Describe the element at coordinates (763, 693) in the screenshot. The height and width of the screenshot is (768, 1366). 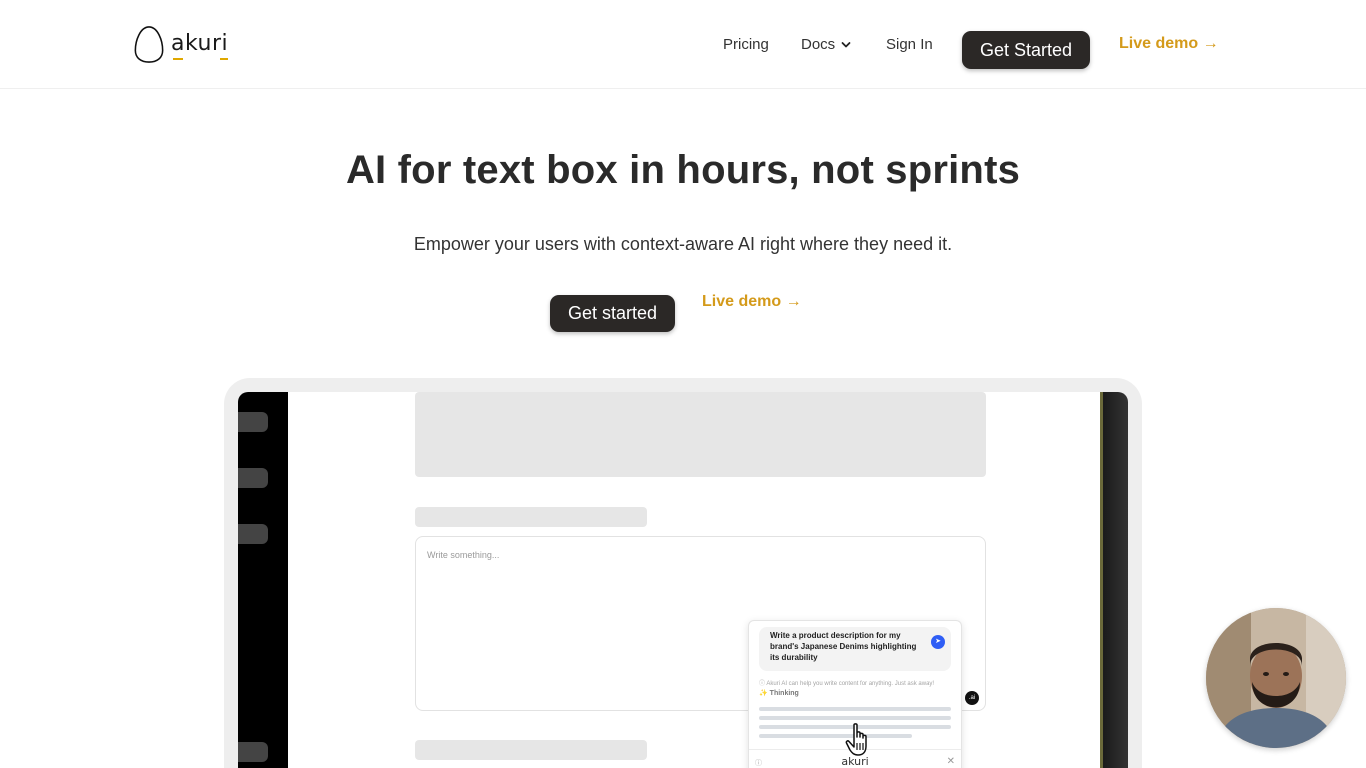
I see `sparkle-icon: ✨` at that location.